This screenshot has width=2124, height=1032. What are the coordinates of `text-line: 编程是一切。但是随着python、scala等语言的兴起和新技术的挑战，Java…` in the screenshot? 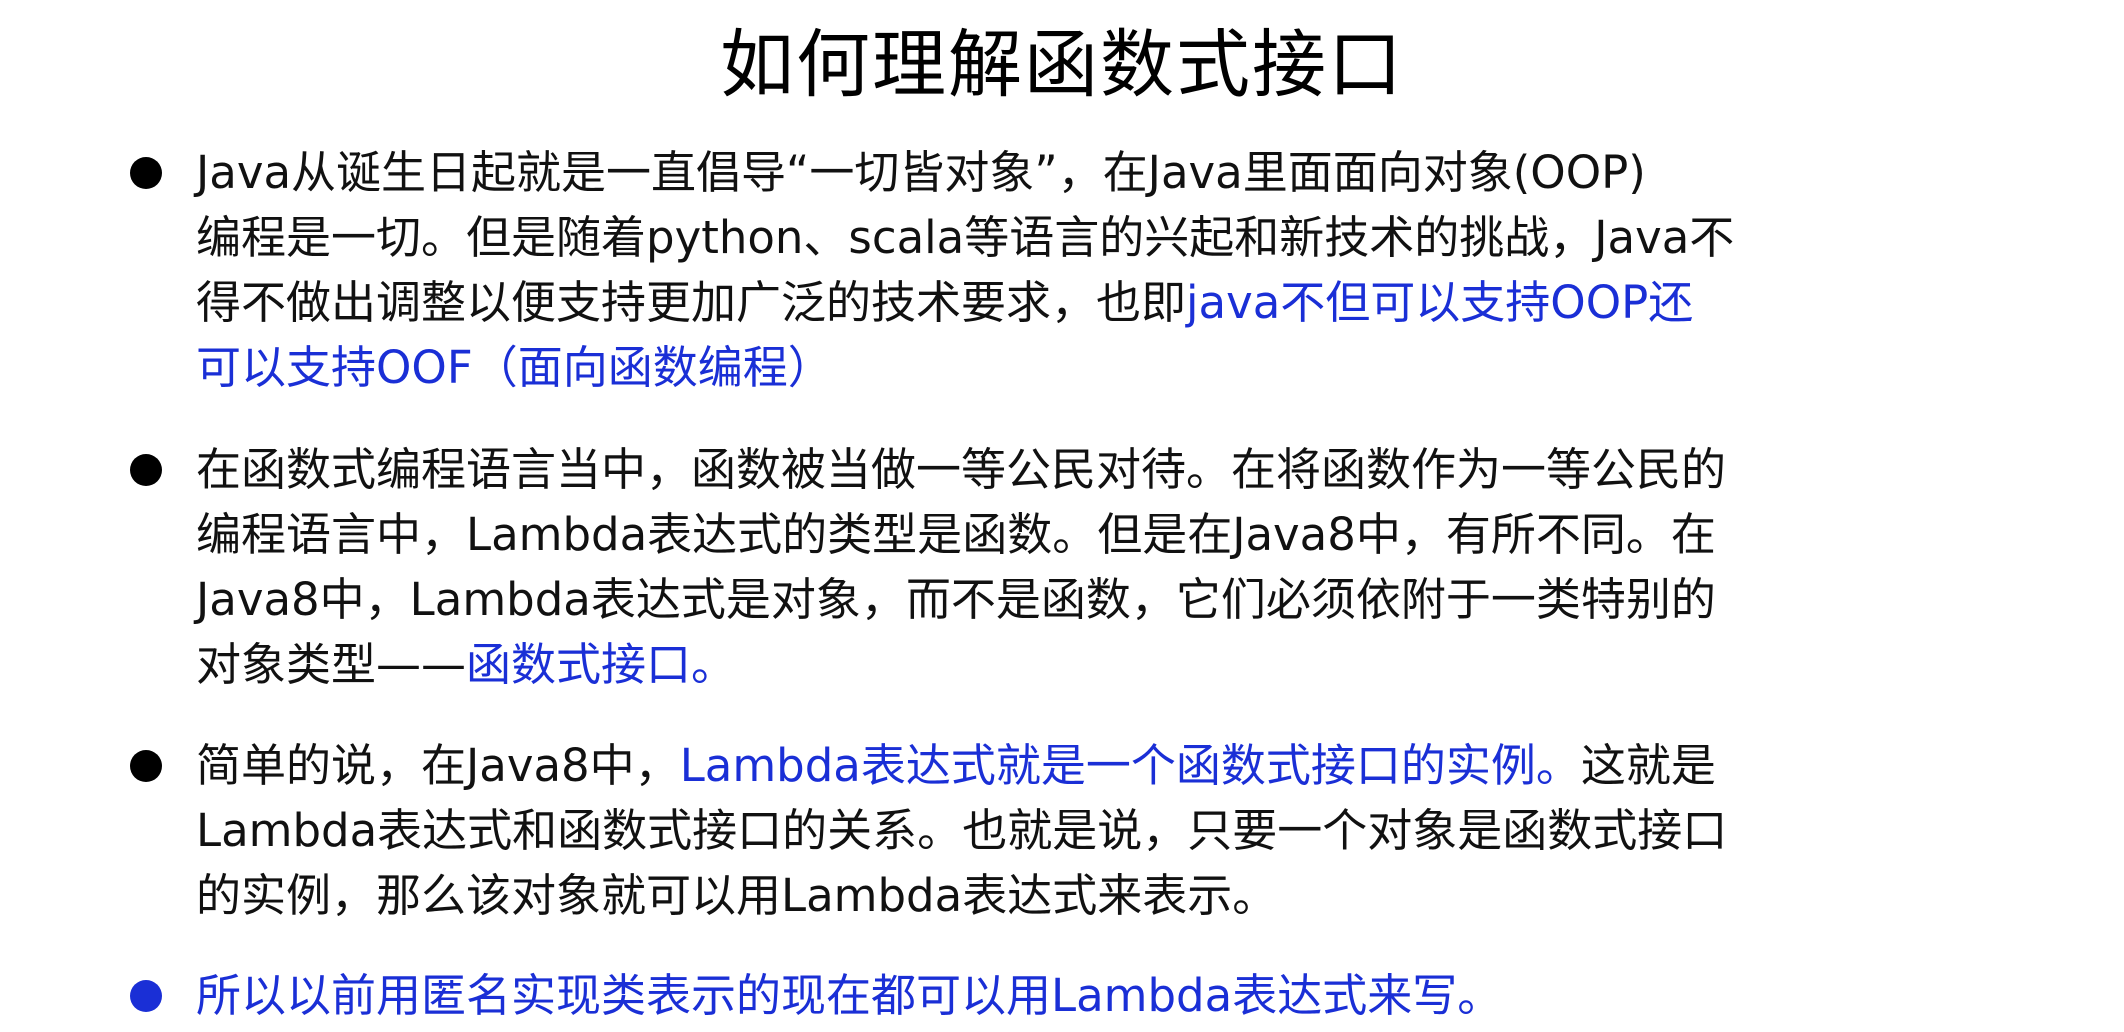 It's located at (965, 237).